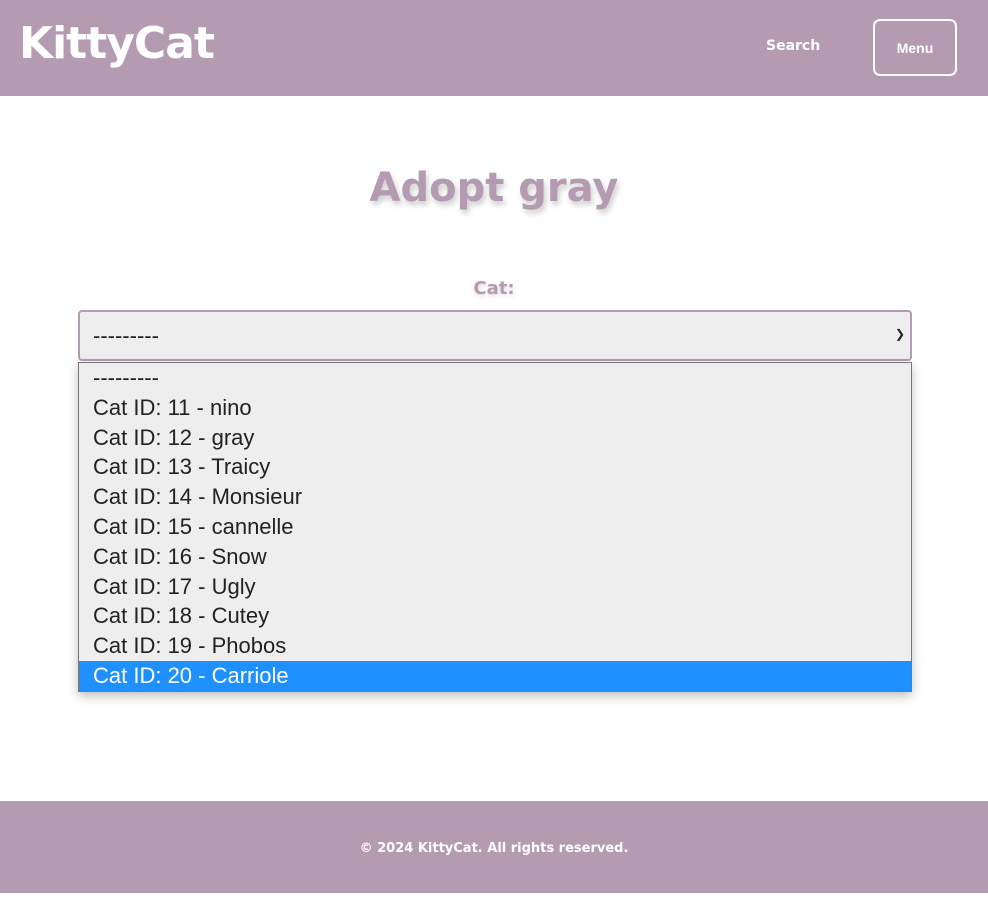 This screenshot has width=988, height=897. What do you see at coordinates (126, 335) in the screenshot?
I see `cat-select-value: ---------` at bounding box center [126, 335].